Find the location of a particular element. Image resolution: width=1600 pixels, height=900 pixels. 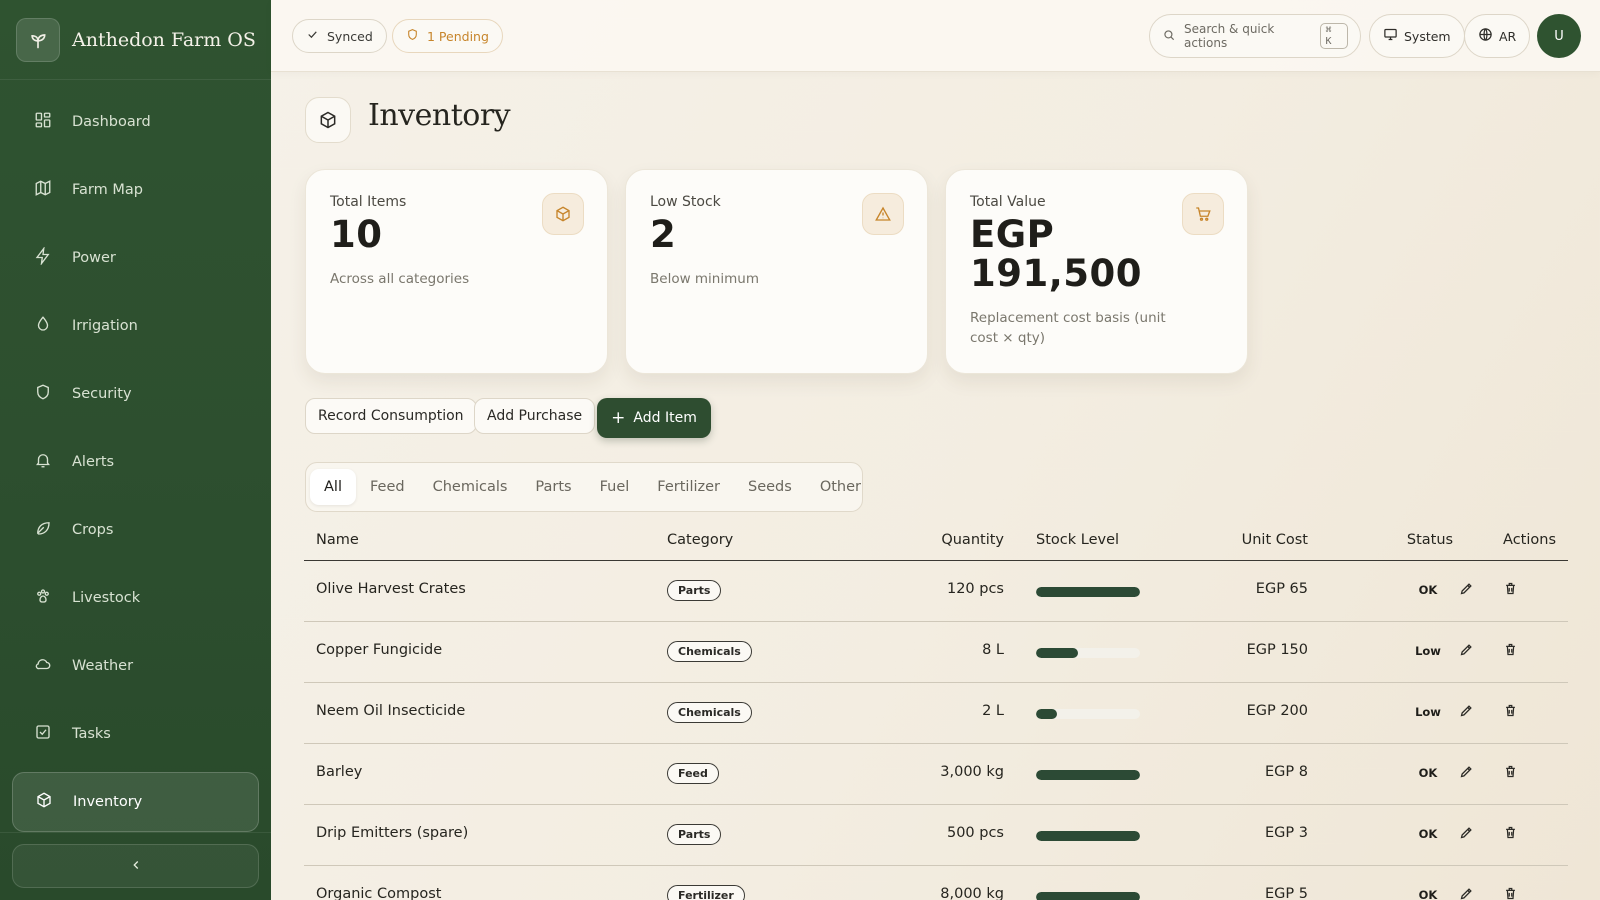

category-badge: Feed is located at coordinates (693, 773).